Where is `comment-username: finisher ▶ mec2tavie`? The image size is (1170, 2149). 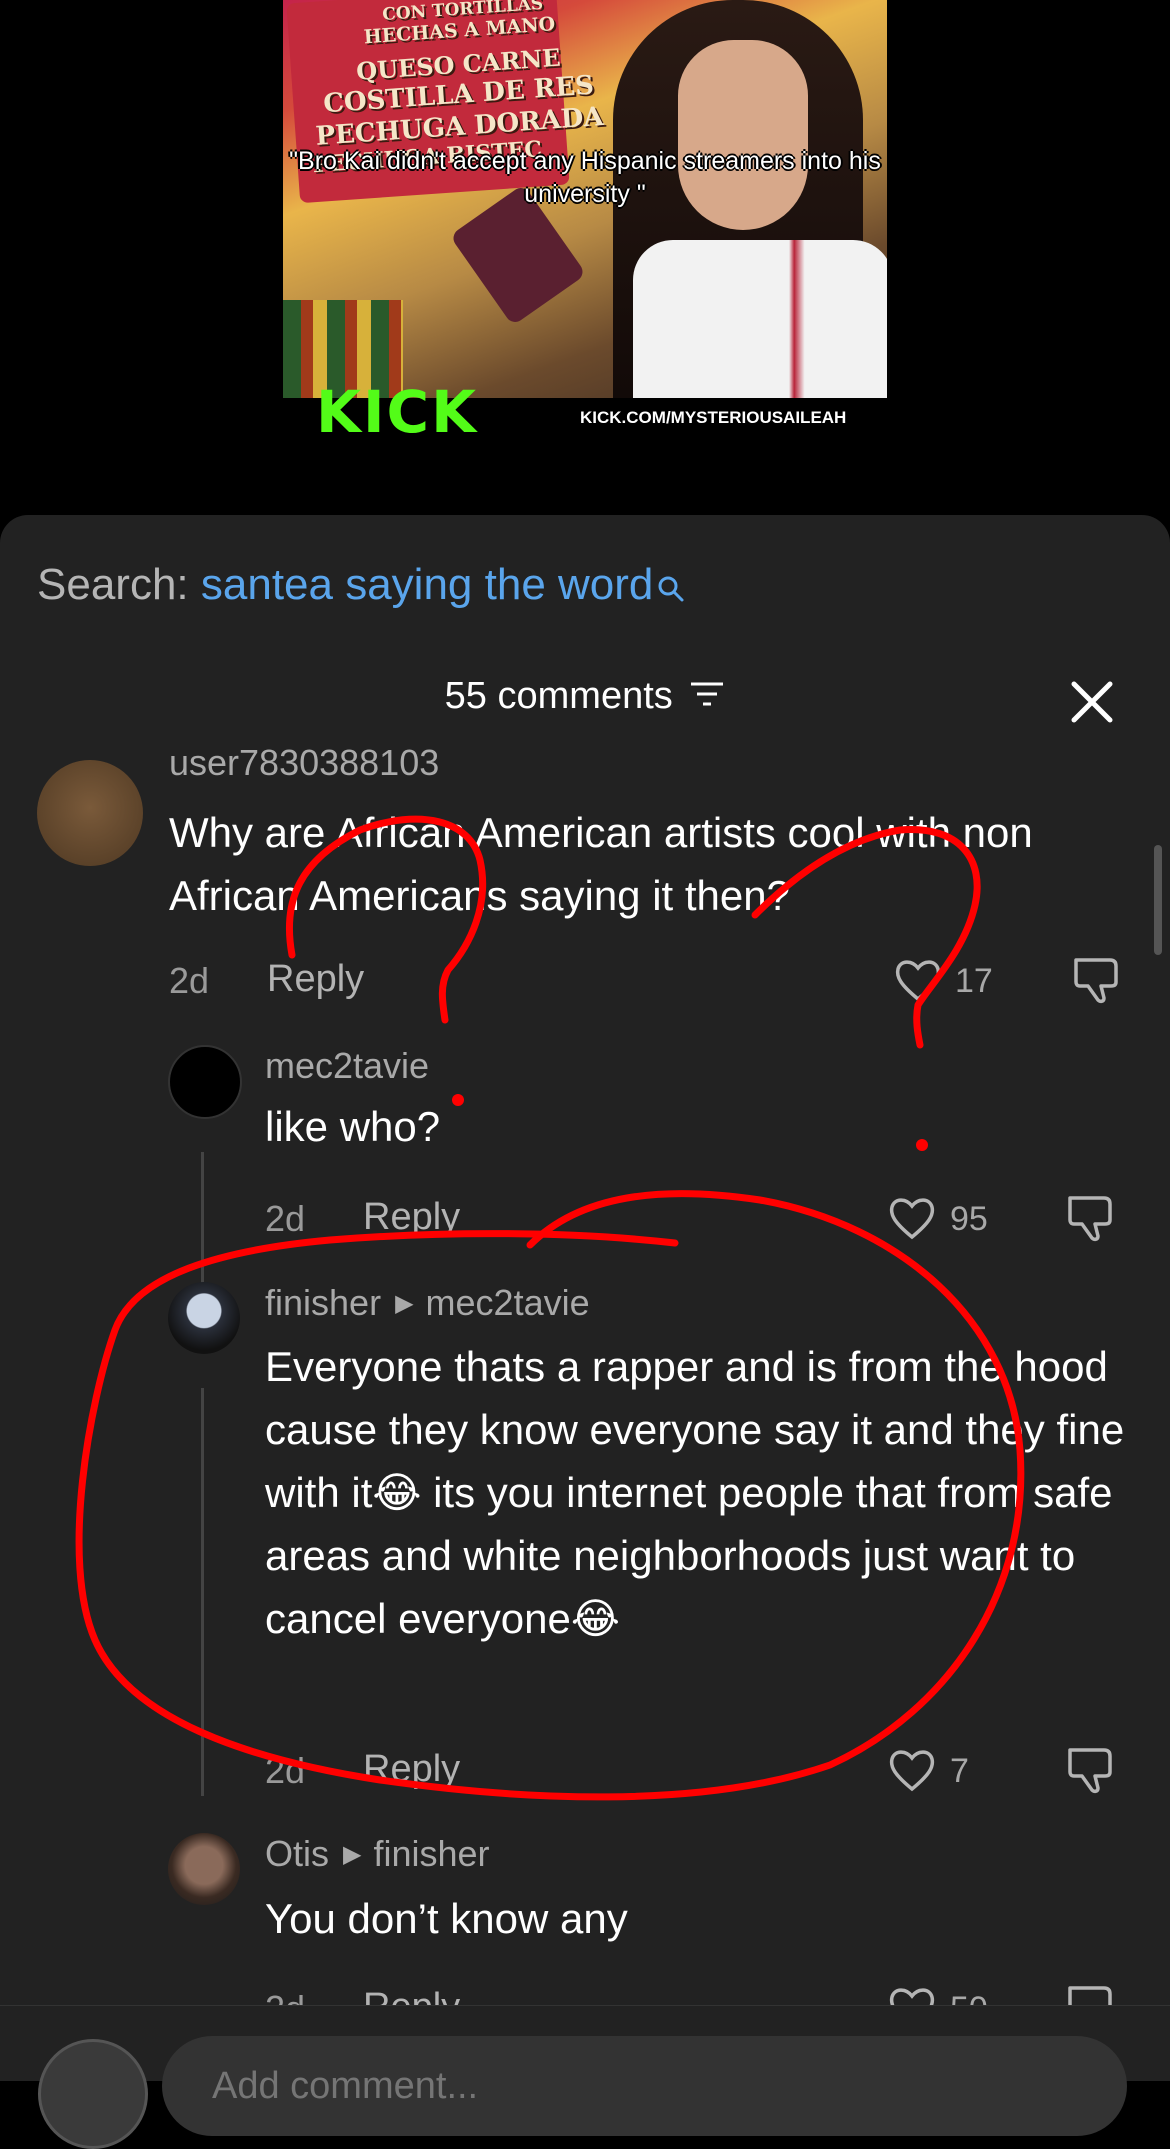
comment-username: finisher ▶ mec2tavie is located at coordinates (427, 1303).